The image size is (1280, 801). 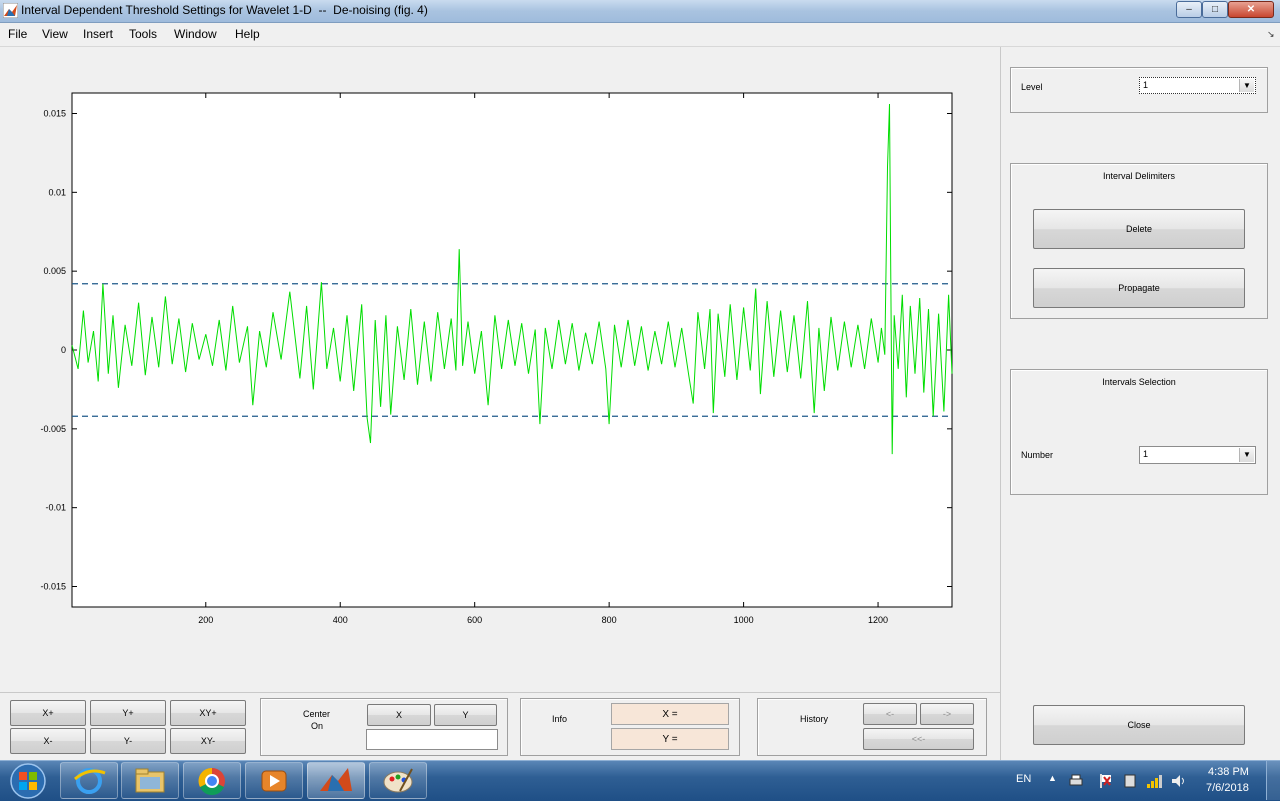 I want to click on number-label: Number, so click(x=1037, y=455).